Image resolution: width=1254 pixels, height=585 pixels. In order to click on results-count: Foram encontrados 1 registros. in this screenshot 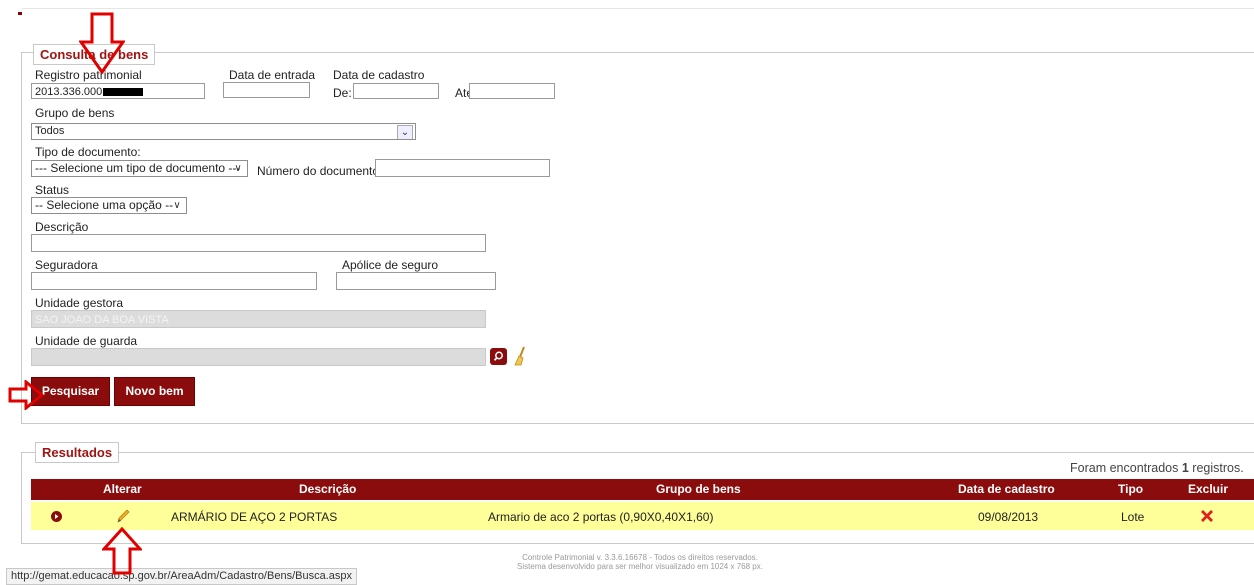, I will do `click(1157, 468)`.